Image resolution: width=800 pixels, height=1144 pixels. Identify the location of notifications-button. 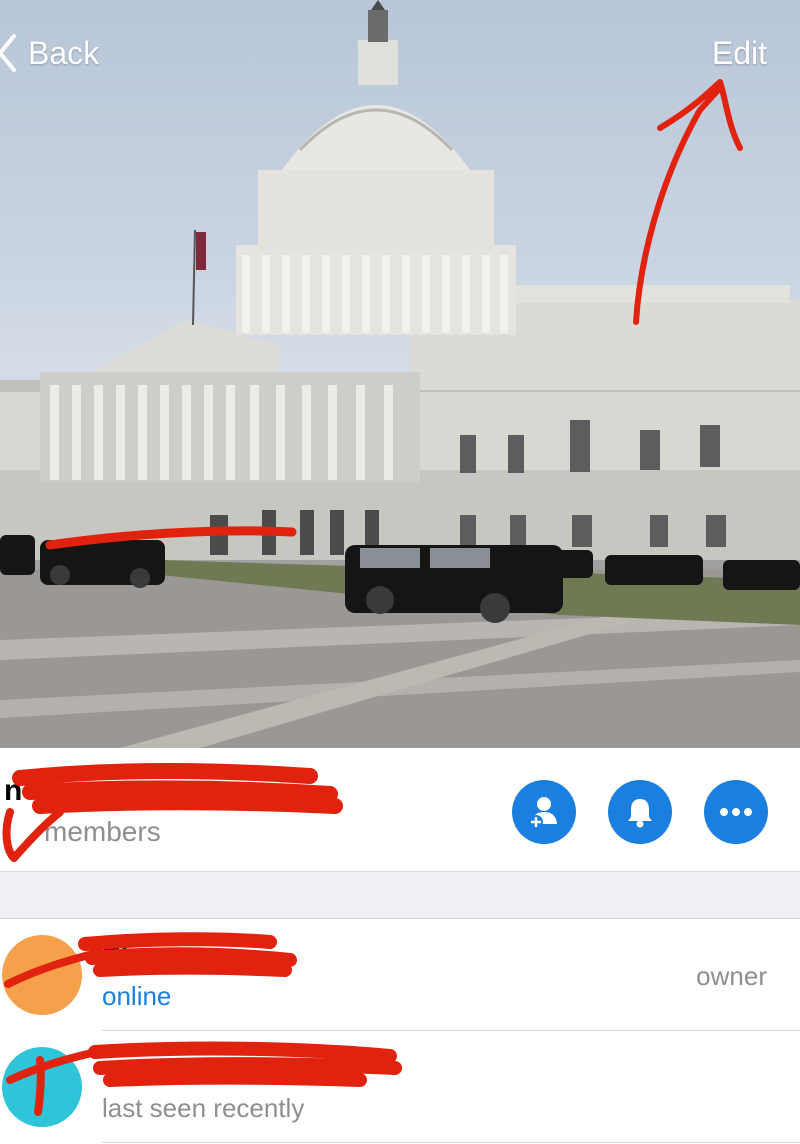
(640, 812).